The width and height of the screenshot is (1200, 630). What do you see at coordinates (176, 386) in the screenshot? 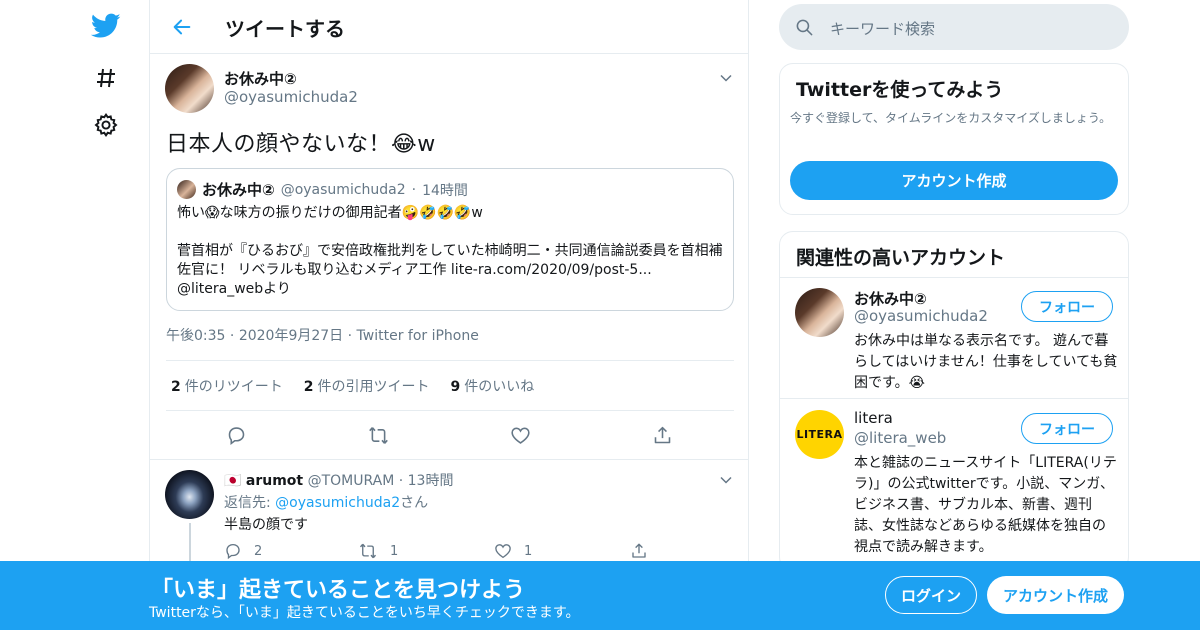
I see `retweet-count: 2` at bounding box center [176, 386].